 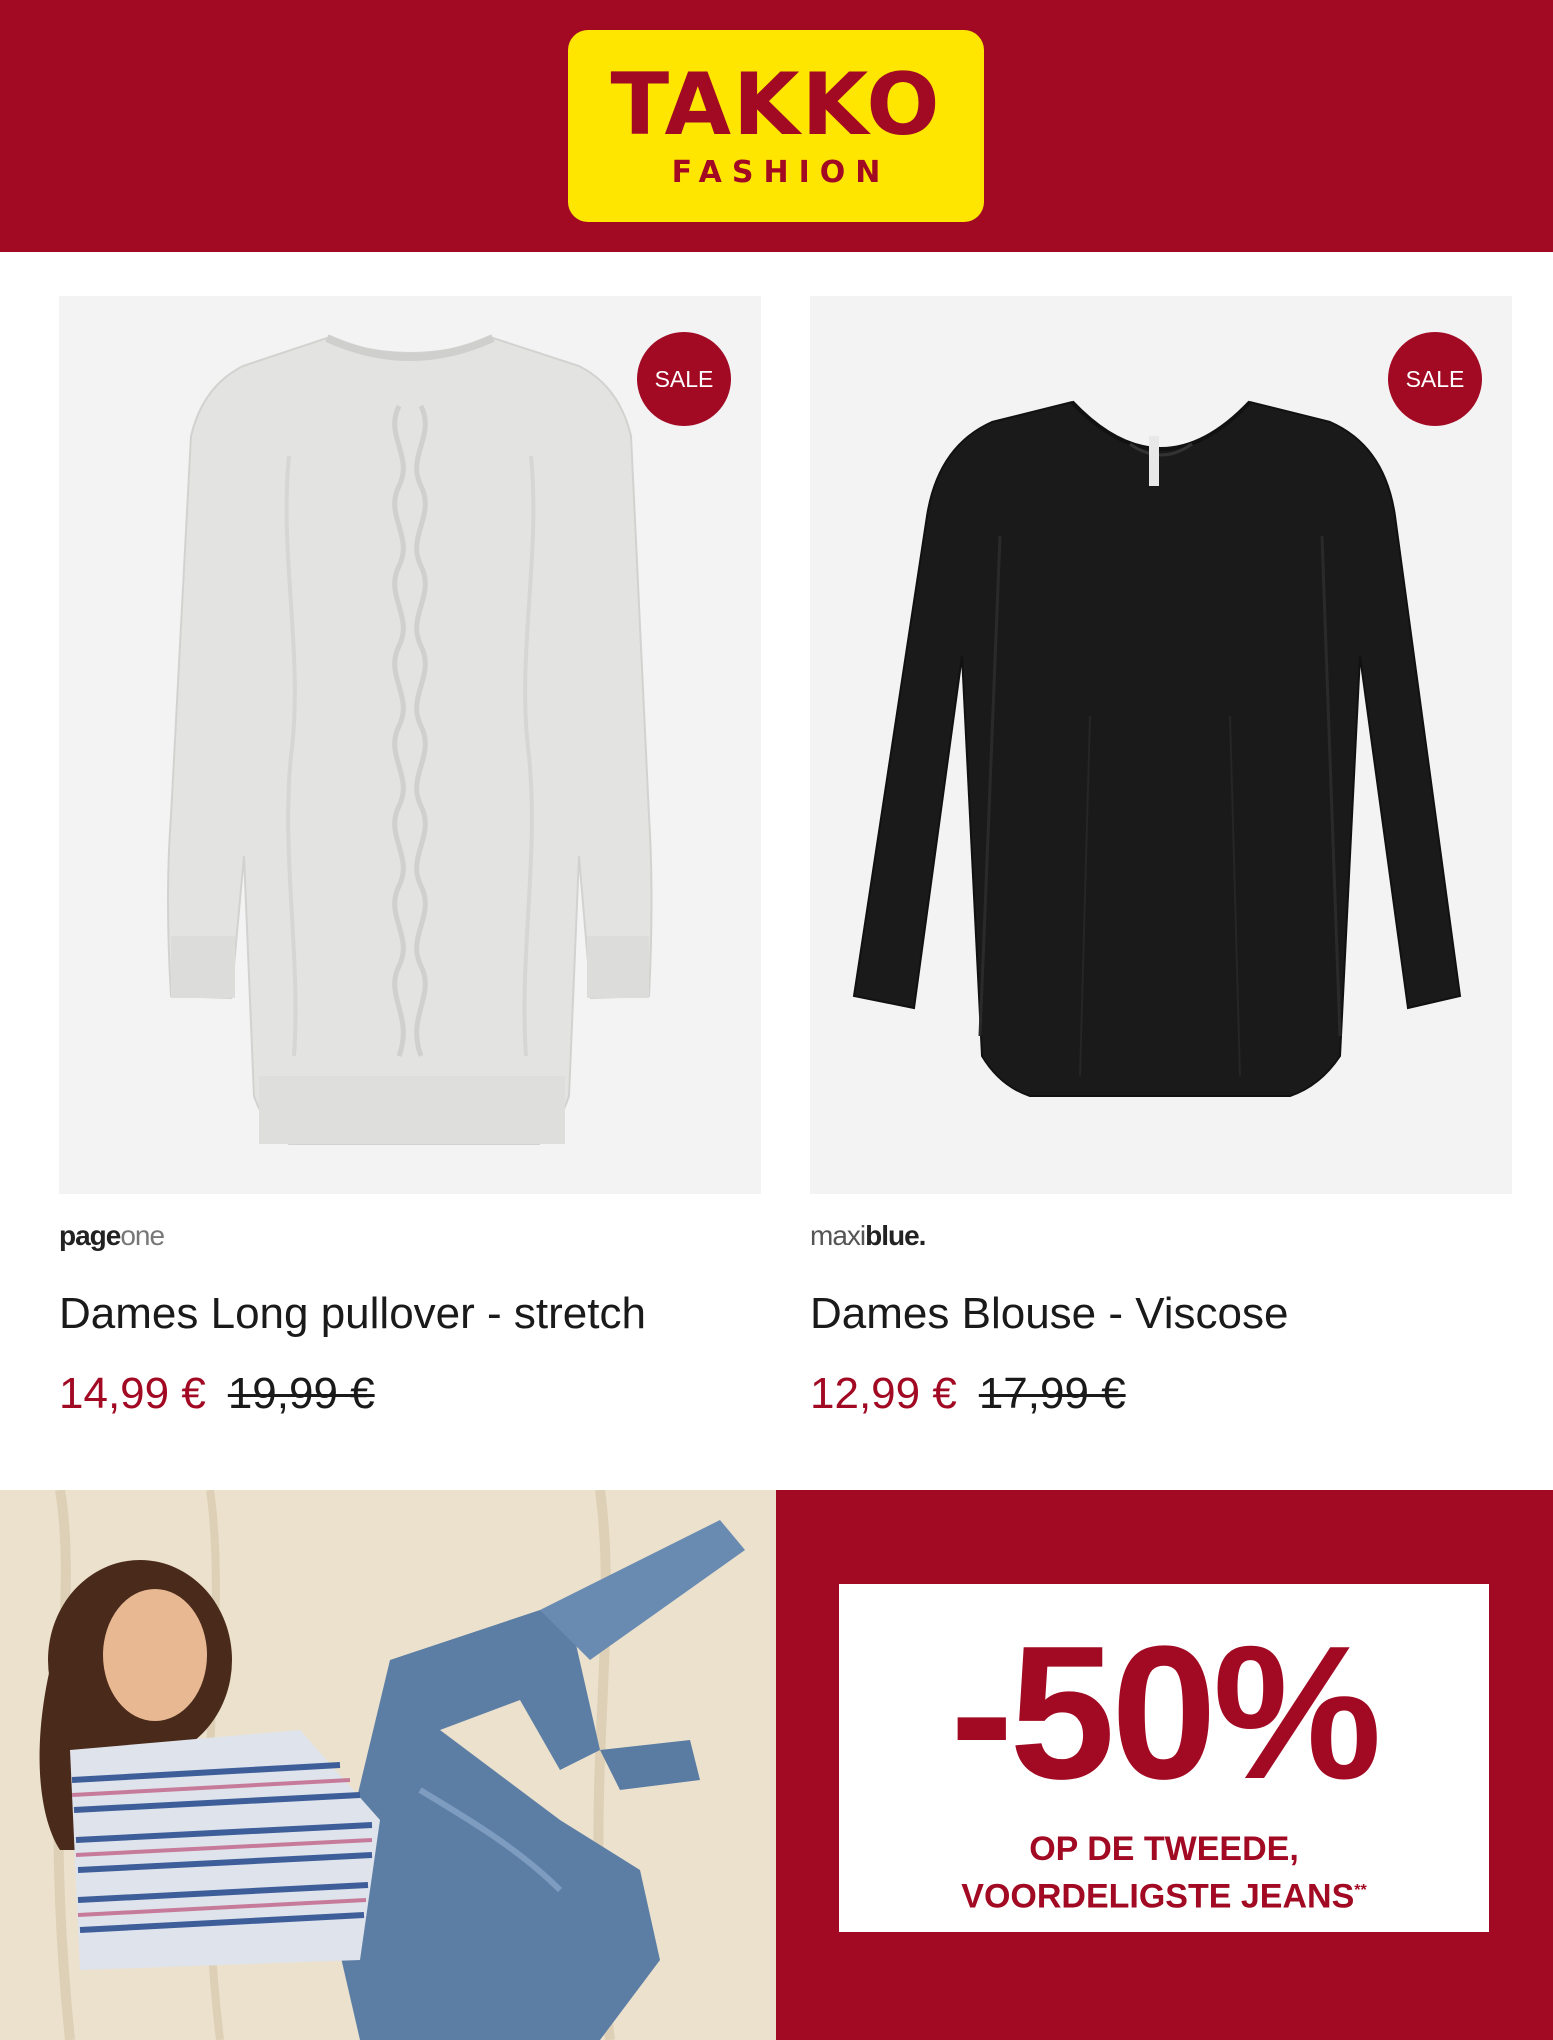 I want to click on product-title: Dames Blouse - Viscose, so click(x=1161, y=1314).